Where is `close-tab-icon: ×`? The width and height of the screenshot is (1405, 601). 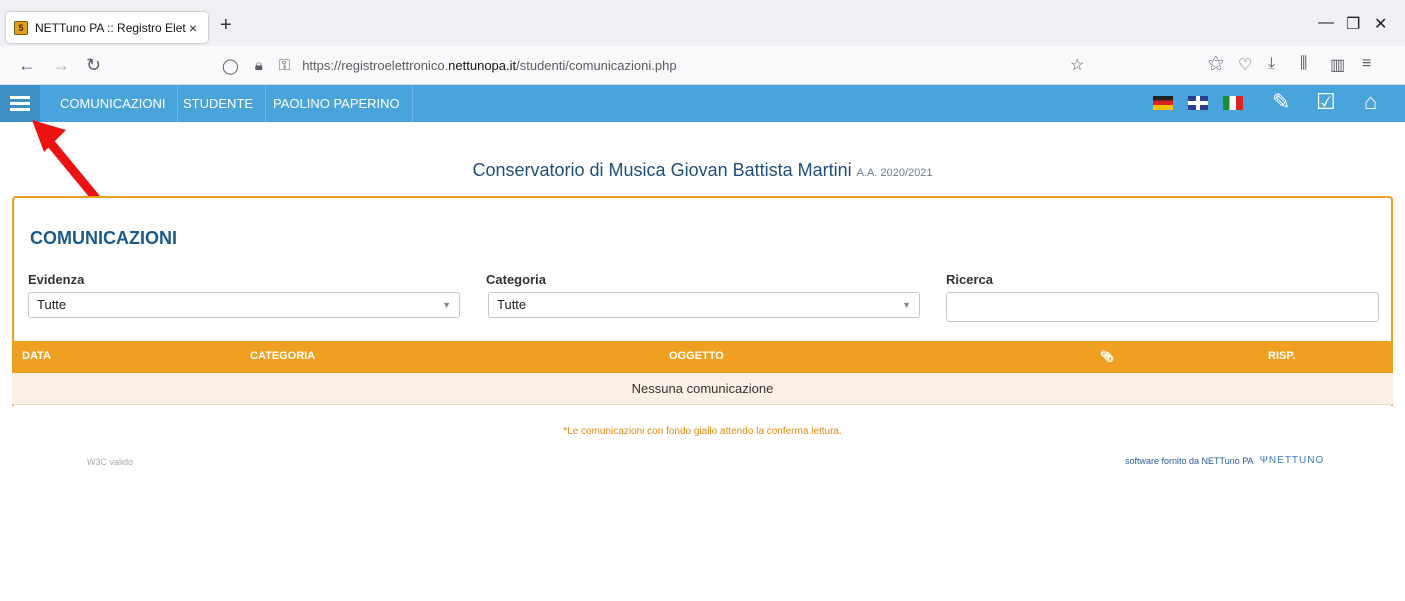
close-tab-icon: × is located at coordinates (193, 28).